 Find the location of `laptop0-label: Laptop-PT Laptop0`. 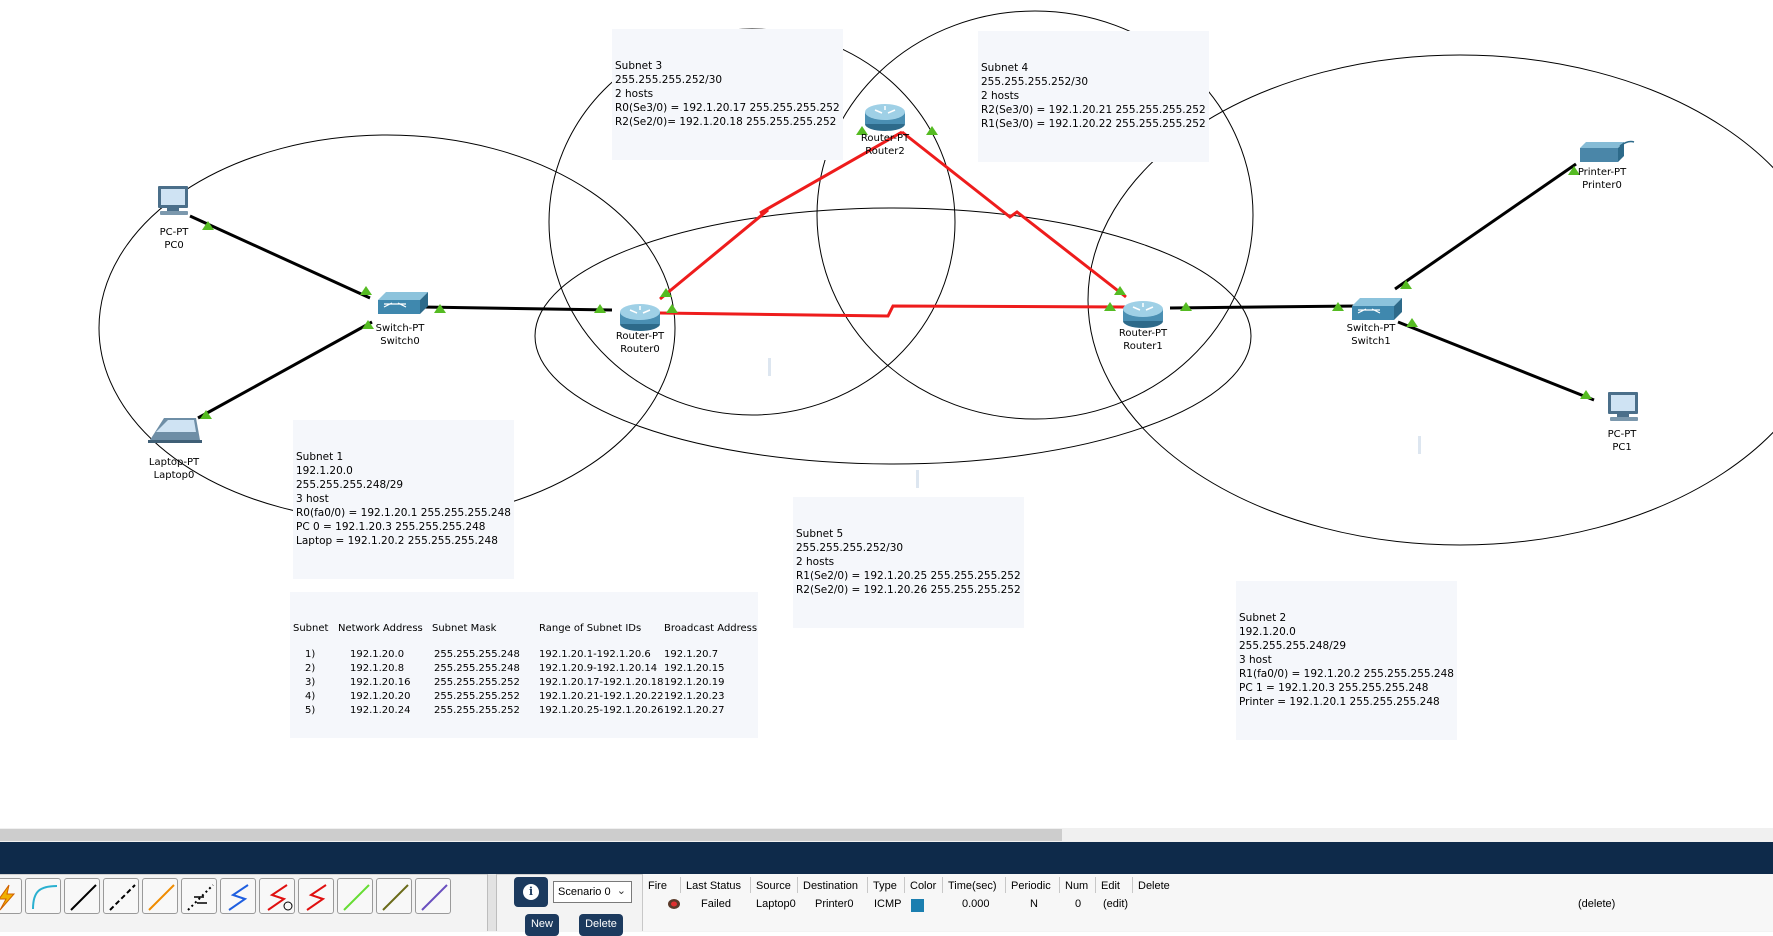

laptop0-label: Laptop-PT Laptop0 is located at coordinates (174, 469).